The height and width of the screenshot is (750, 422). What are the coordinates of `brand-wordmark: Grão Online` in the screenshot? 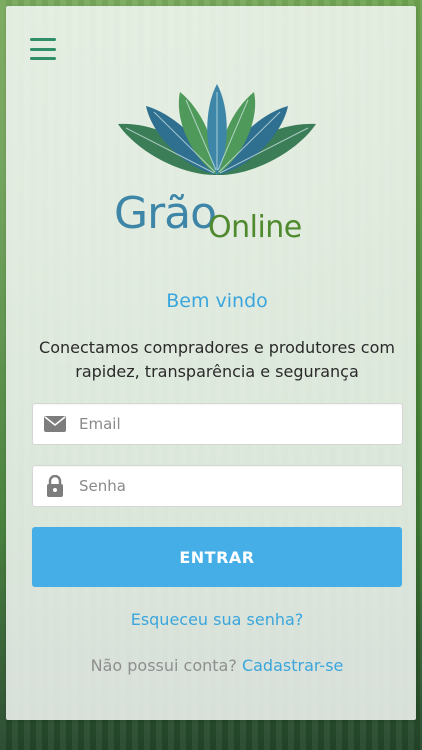 It's located at (217, 218).